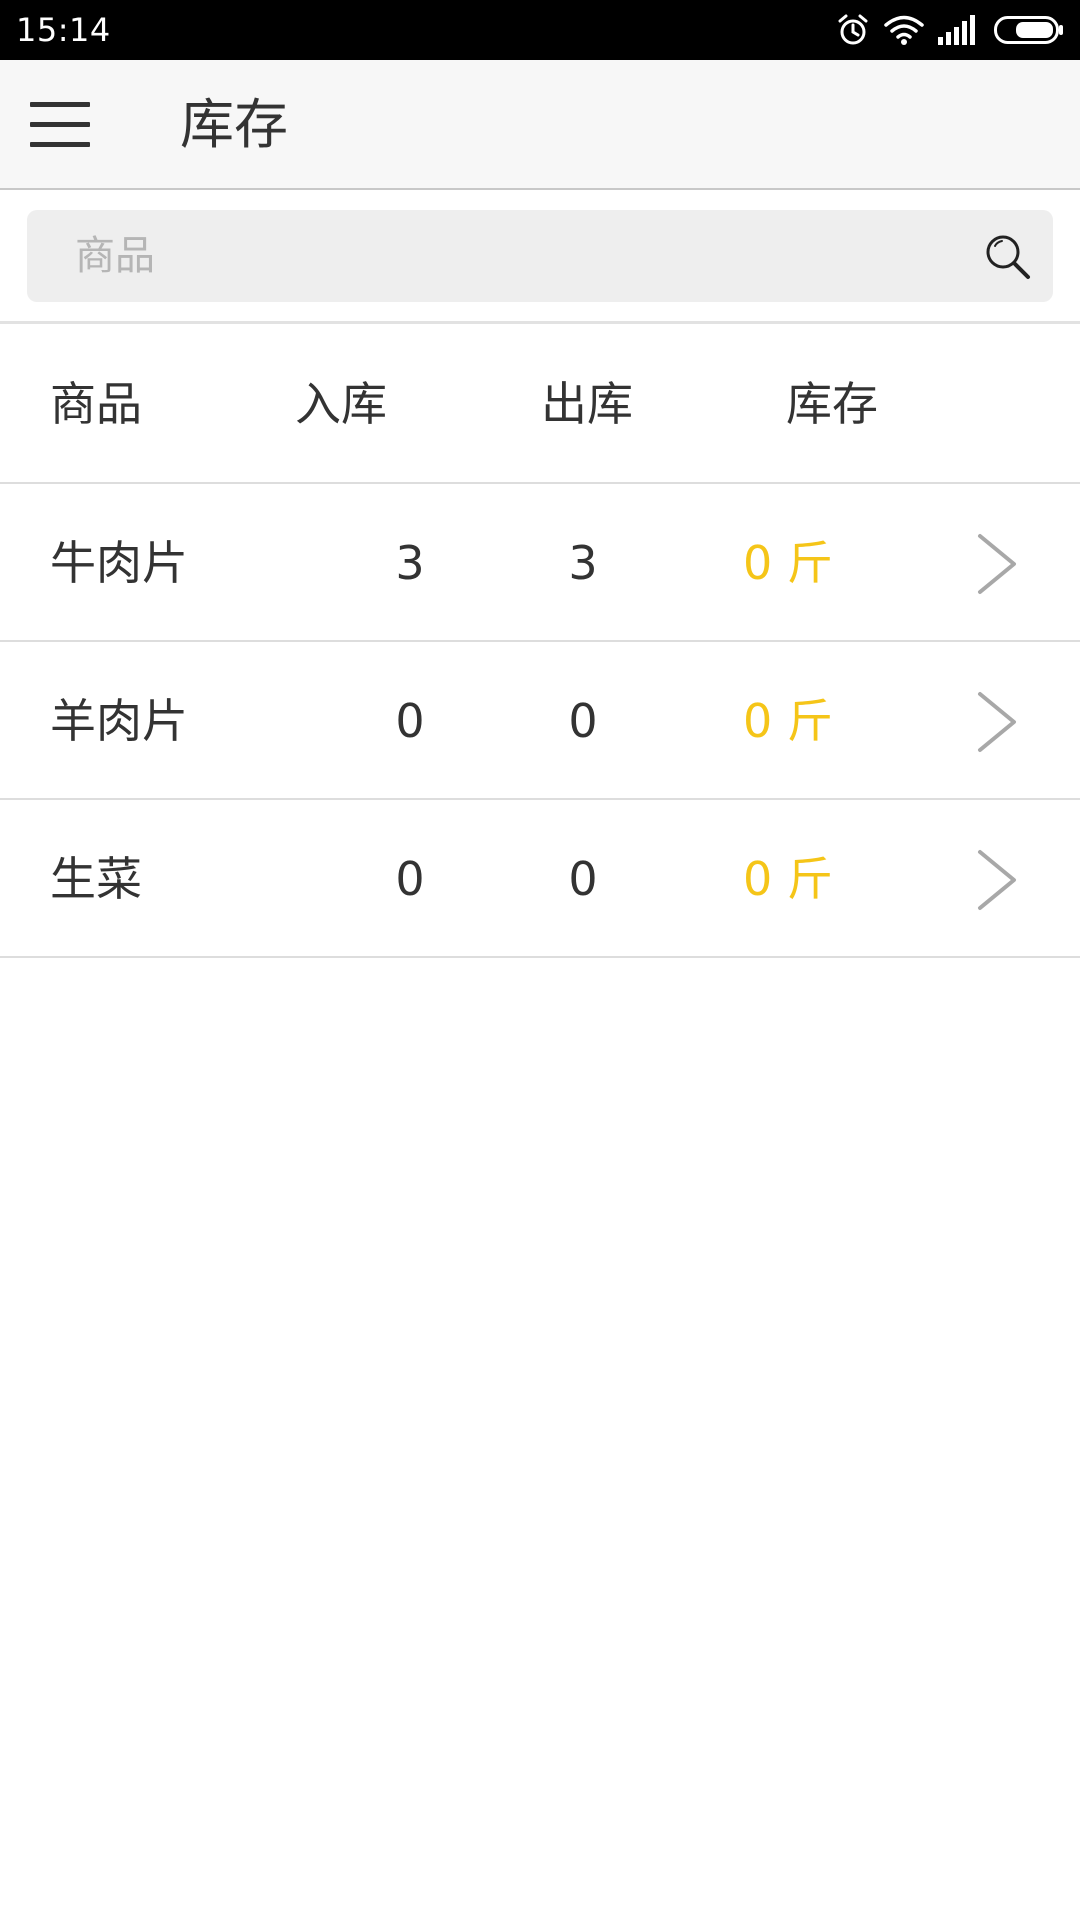 The width and height of the screenshot is (1080, 1920). What do you see at coordinates (1007, 256) in the screenshot?
I see `search-icon` at bounding box center [1007, 256].